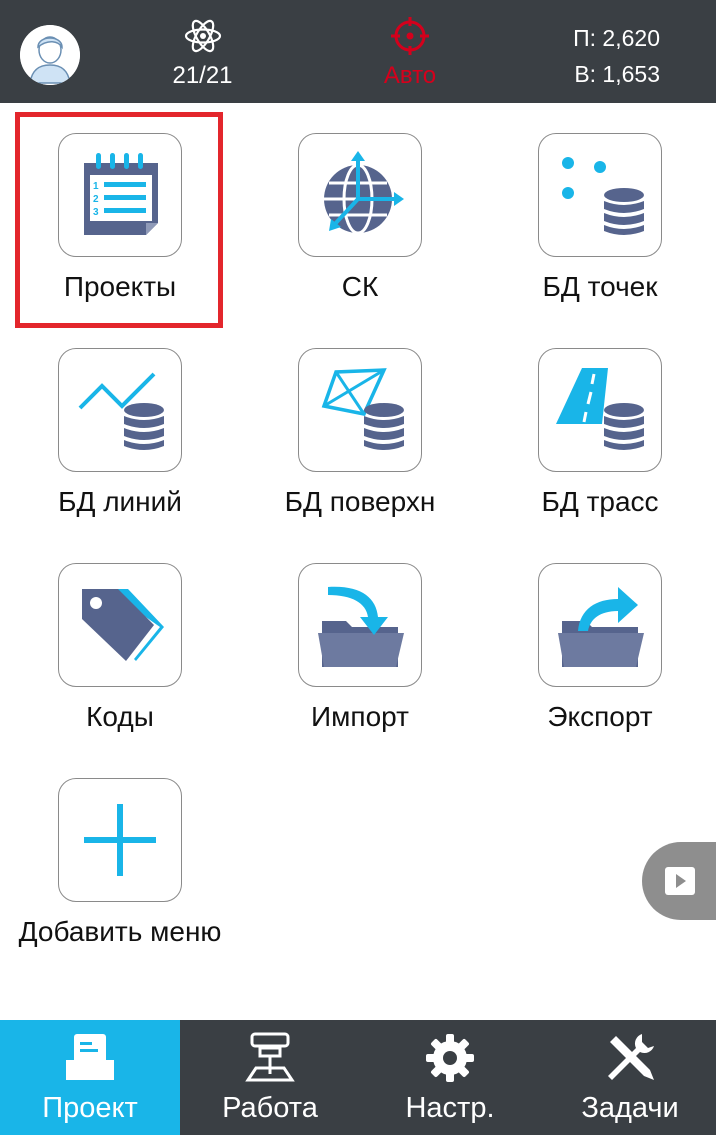  I want to click on nav-tab-project: Проект, so click(90, 1077).